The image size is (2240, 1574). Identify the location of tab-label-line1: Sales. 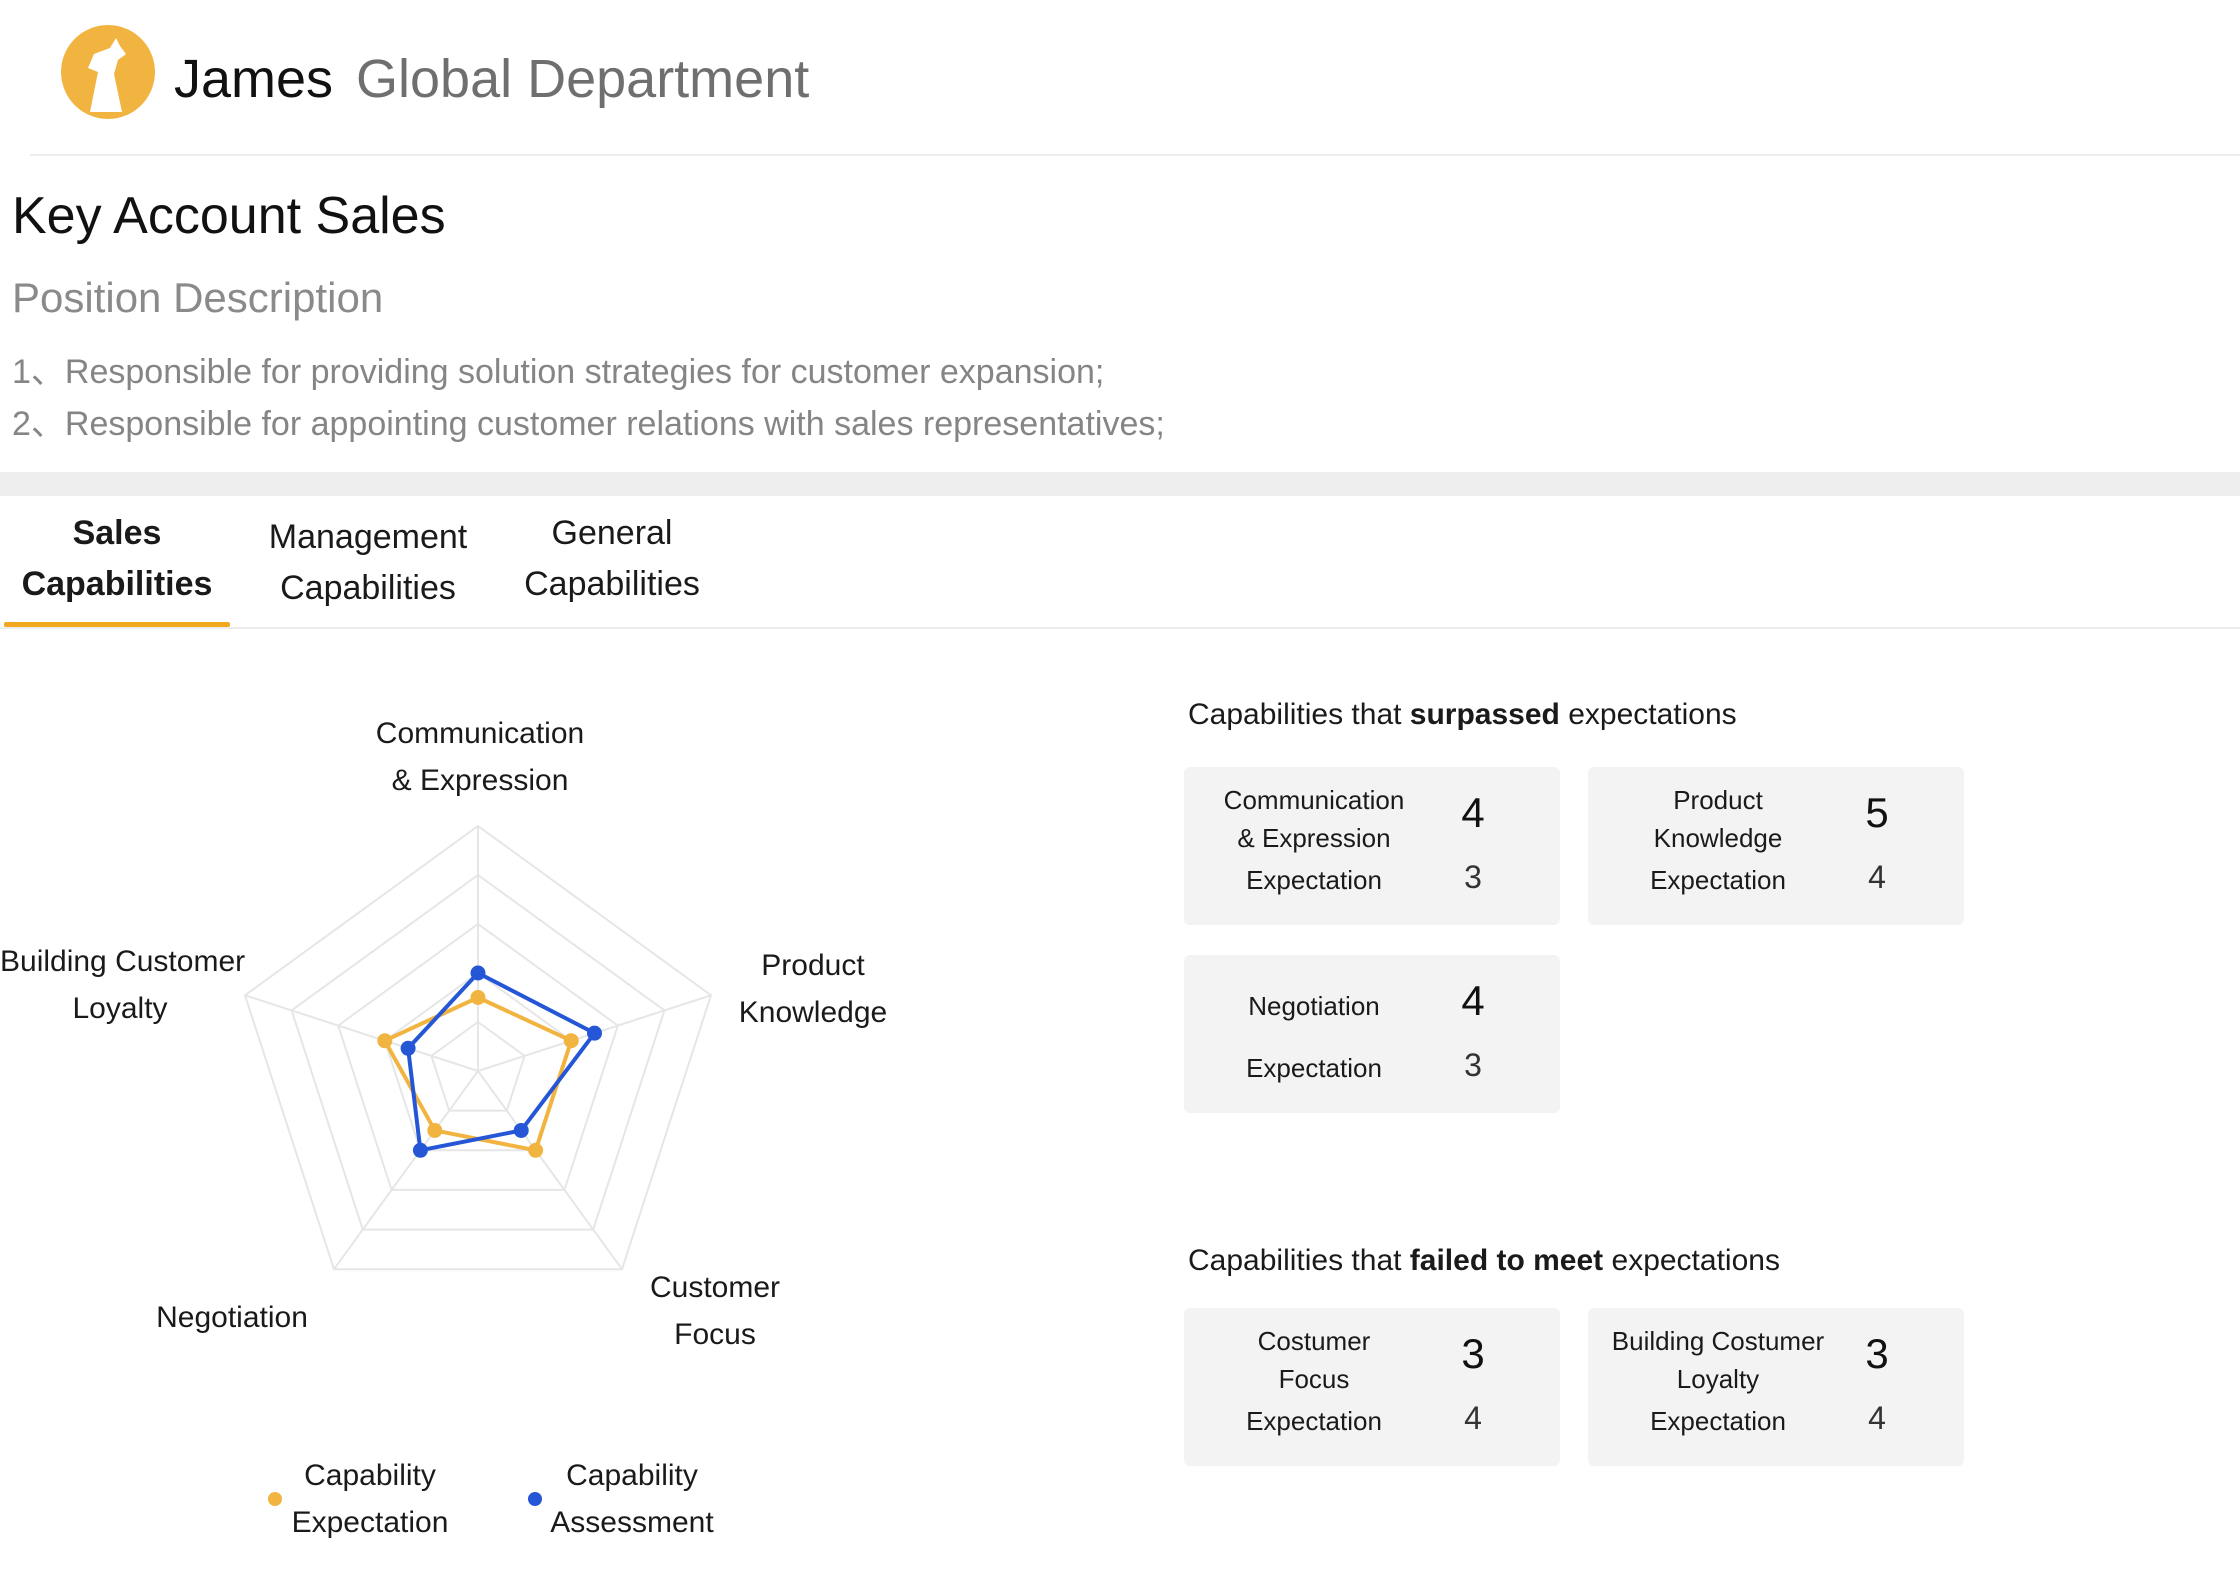
(117, 533).